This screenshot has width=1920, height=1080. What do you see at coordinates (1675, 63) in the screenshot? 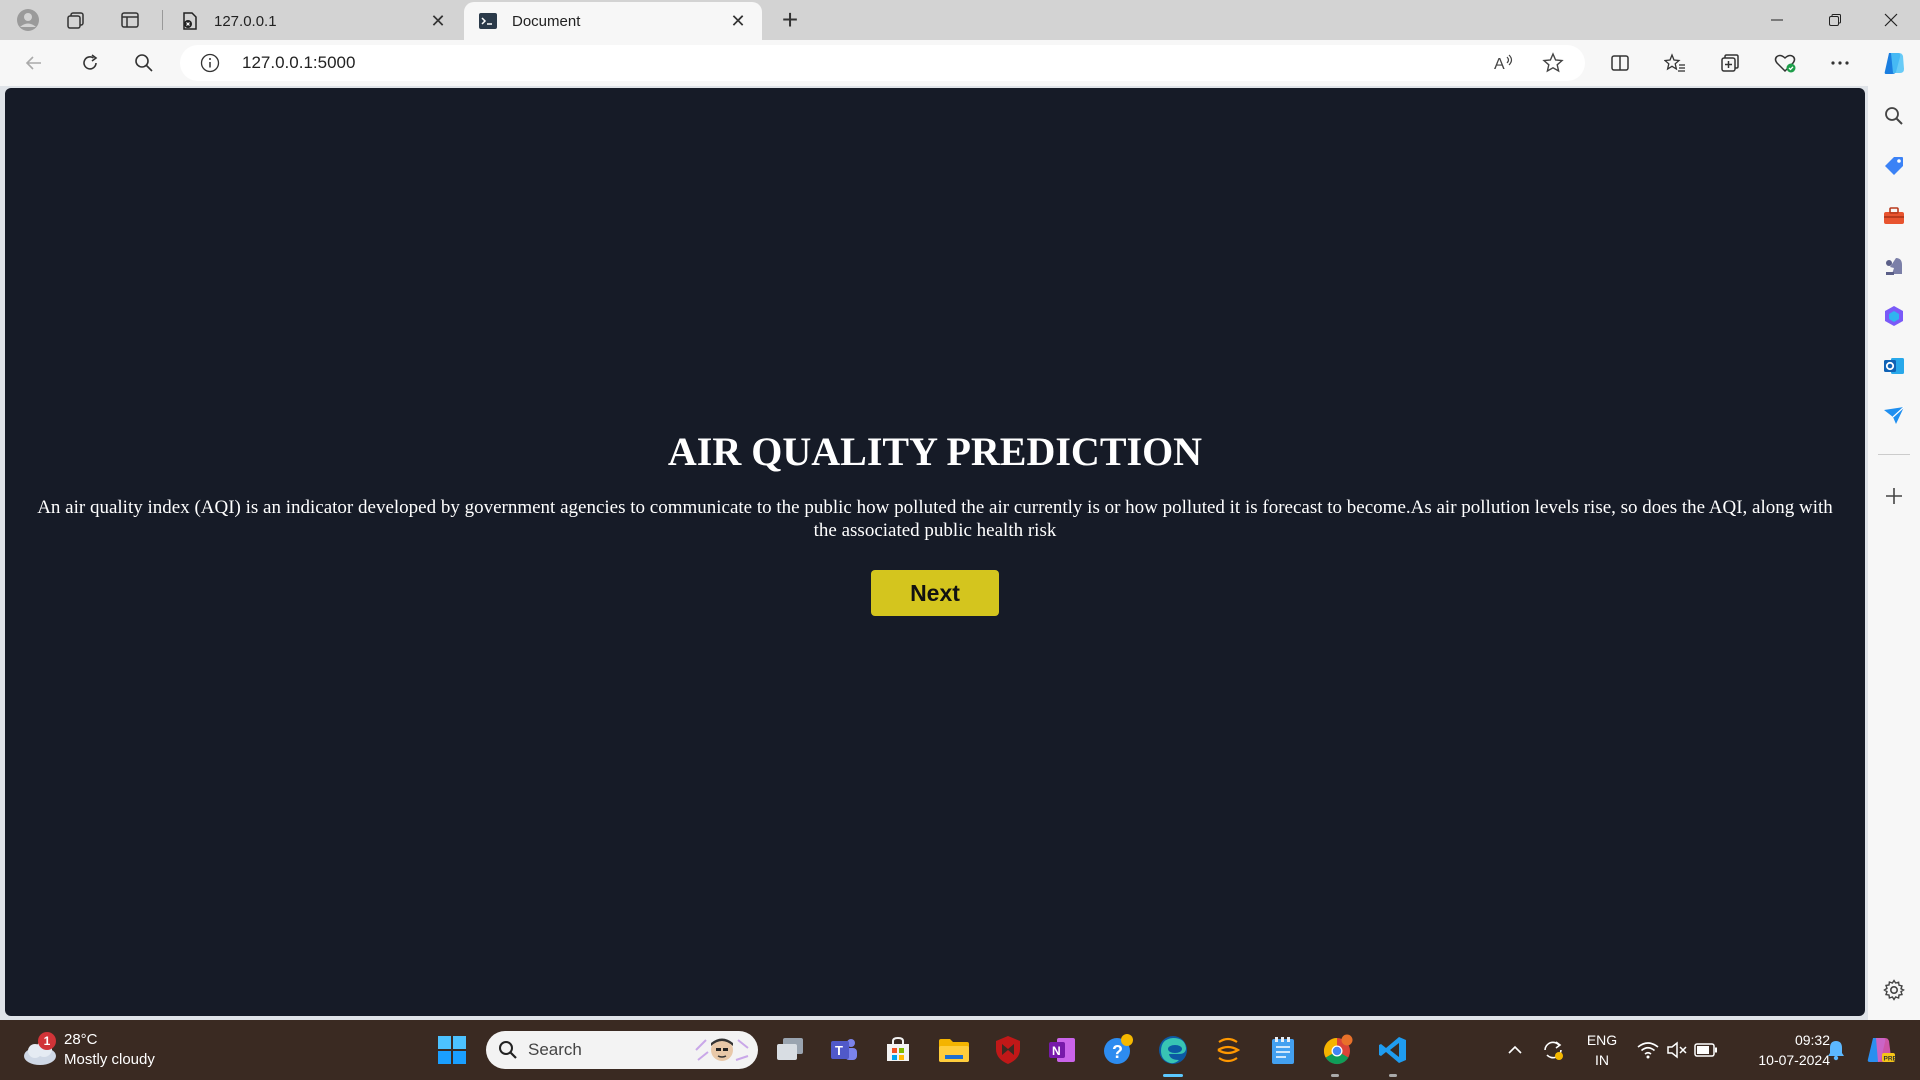
I see `favorites-button` at bounding box center [1675, 63].